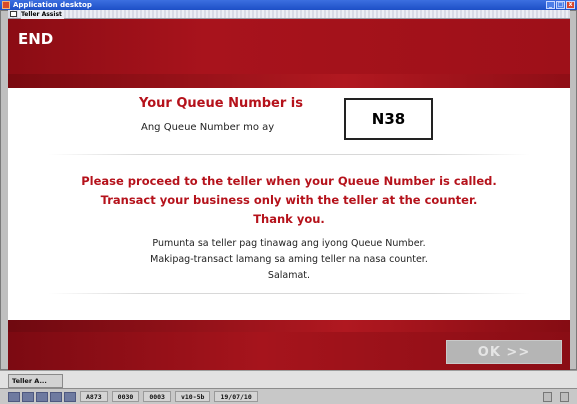 The image size is (577, 404). Describe the element at coordinates (221, 103) in the screenshot. I see `queue-heading: Your Queue Number is` at that location.